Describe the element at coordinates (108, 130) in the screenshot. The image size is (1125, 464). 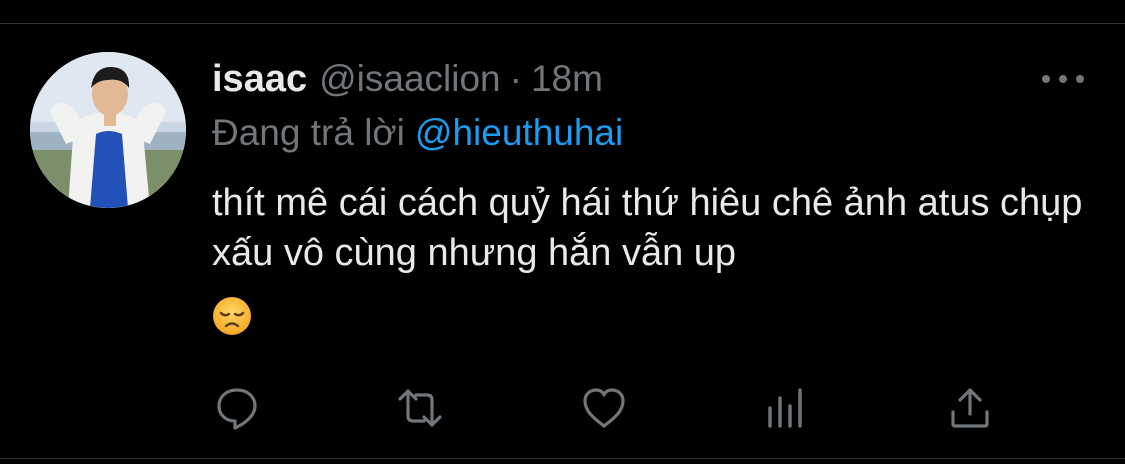
I see `avatar` at that location.